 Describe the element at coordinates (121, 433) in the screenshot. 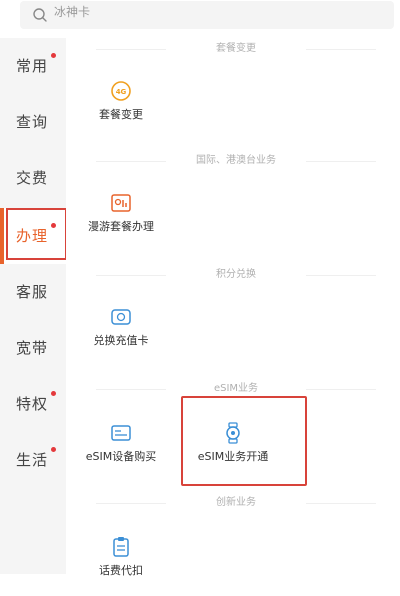

I see `esim-card-icon` at that location.